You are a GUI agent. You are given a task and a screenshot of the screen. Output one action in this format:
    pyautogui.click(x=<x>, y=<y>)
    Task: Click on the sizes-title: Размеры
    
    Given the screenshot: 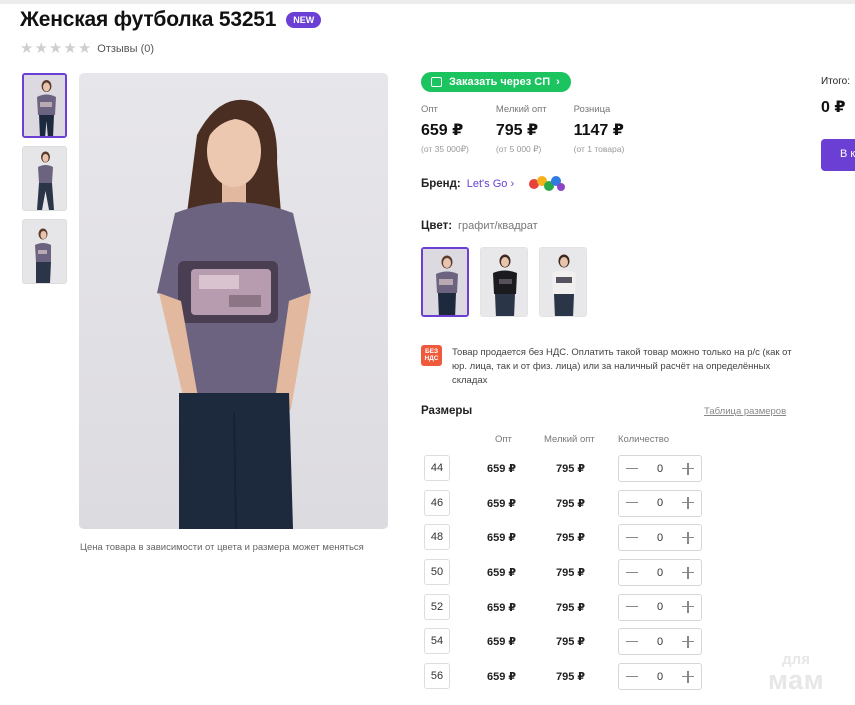 What is the action you would take?
    pyautogui.click(x=447, y=411)
    